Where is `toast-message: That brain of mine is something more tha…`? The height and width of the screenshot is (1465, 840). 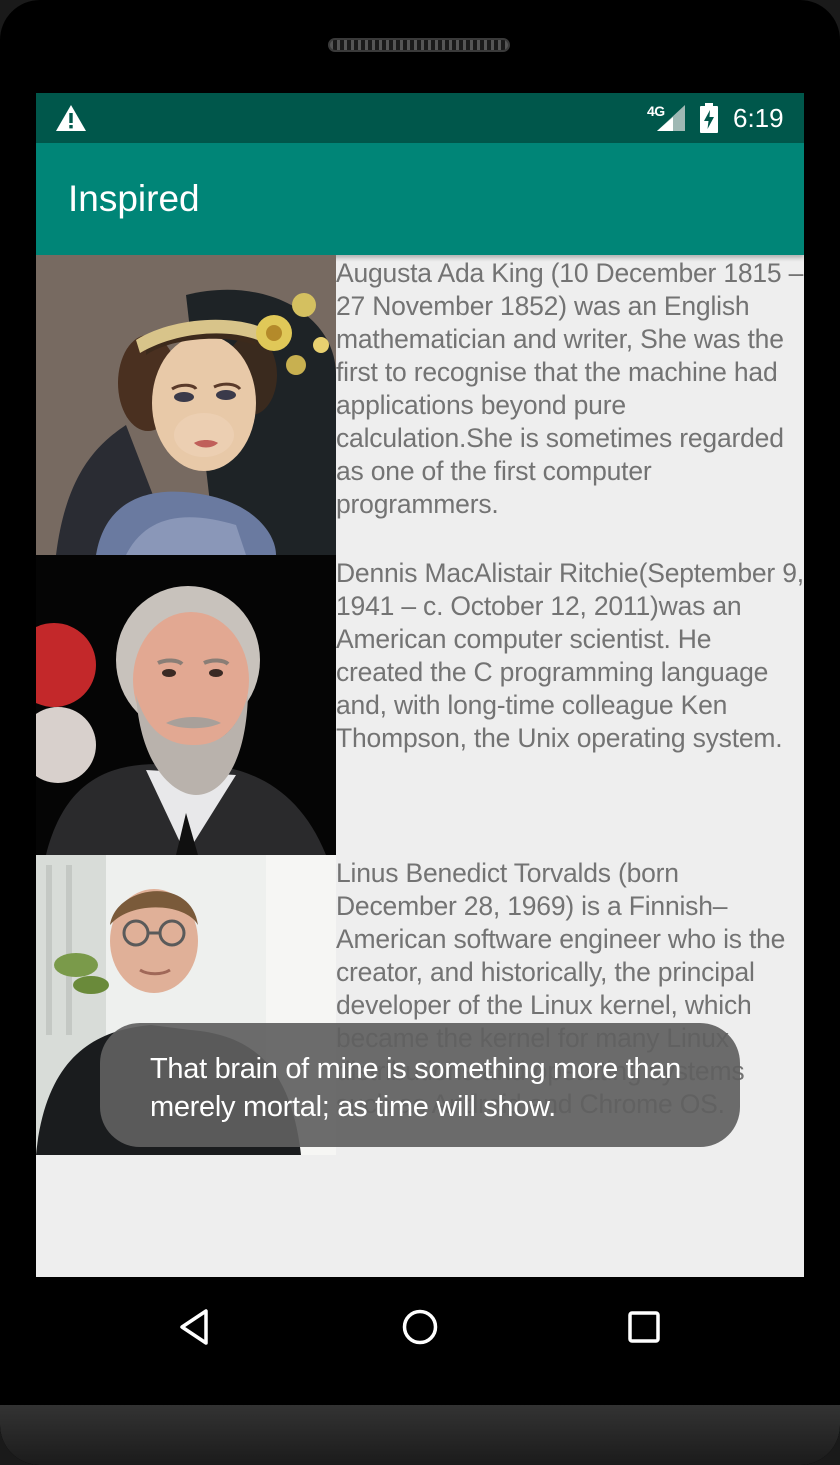 toast-message: That brain of mine is something more tha… is located at coordinates (415, 1088).